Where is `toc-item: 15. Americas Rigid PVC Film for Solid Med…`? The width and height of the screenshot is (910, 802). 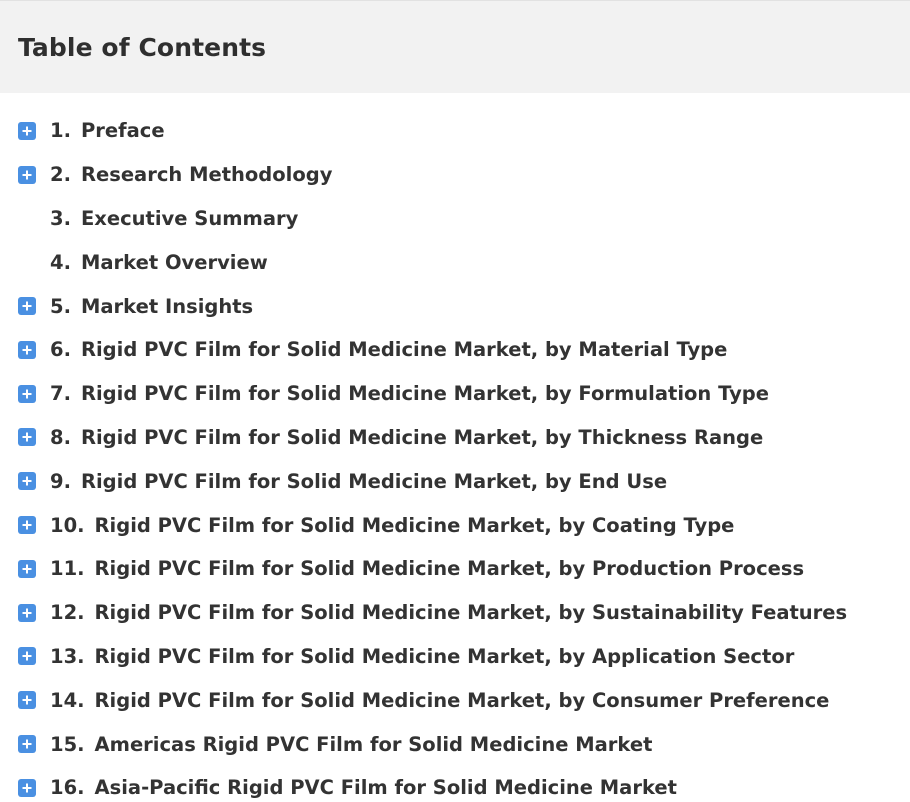 toc-item: 15. Americas Rigid PVC Film for Solid Med… is located at coordinates (455, 744).